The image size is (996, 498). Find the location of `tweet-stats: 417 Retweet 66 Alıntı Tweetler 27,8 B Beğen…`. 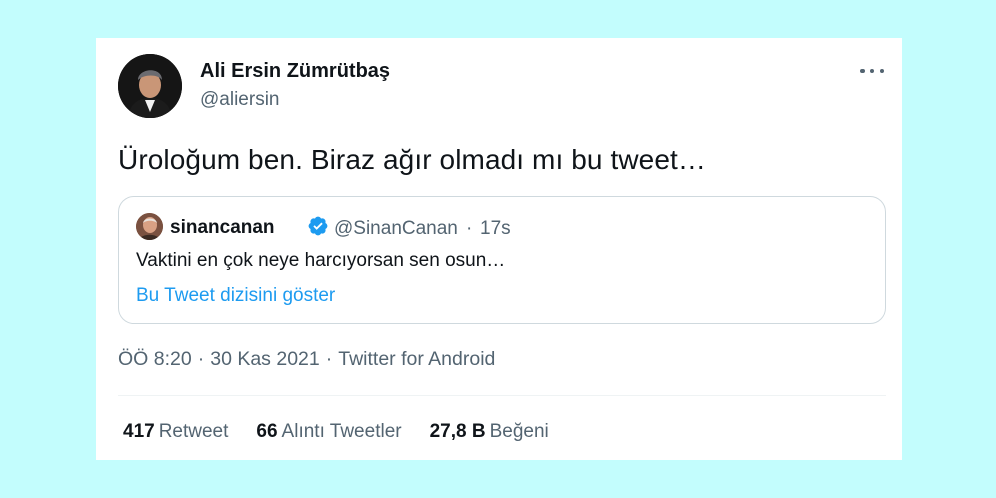

tweet-stats: 417 Retweet 66 Alıntı Tweetler 27,8 B Beğen… is located at coordinates (336, 432).